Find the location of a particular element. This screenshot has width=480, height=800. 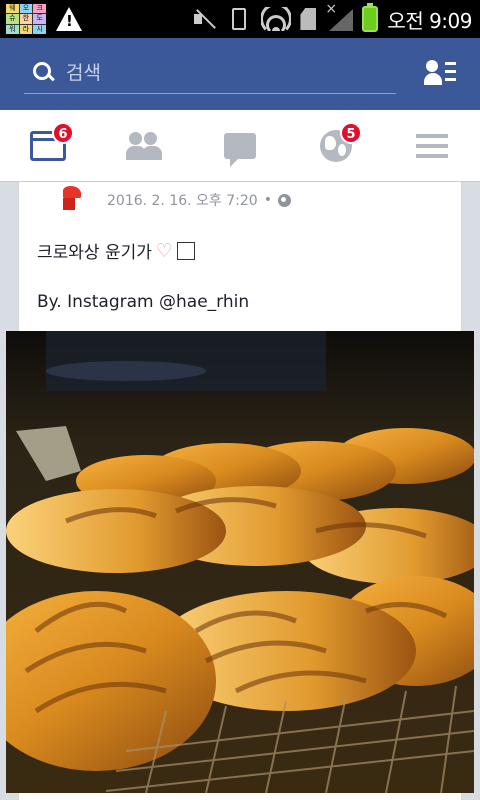

app-grid-letter: 슈 is located at coordinates (12, 19).